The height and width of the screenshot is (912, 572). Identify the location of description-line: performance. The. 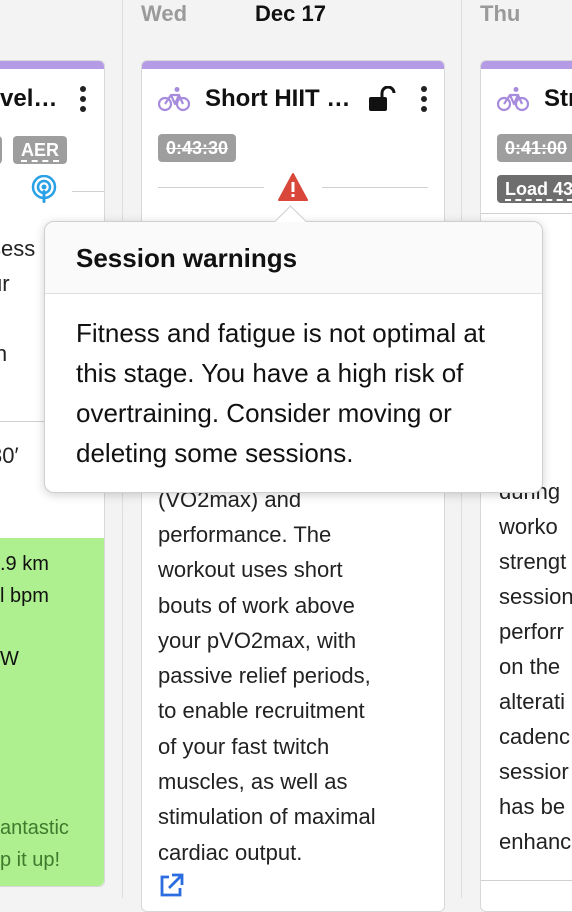
(245, 534).